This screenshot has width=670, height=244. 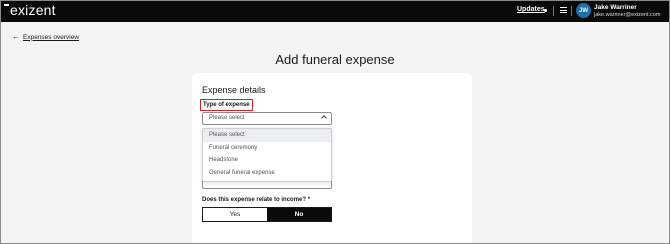 I want to click on arrow-left-icon: ←, so click(x=16, y=36).